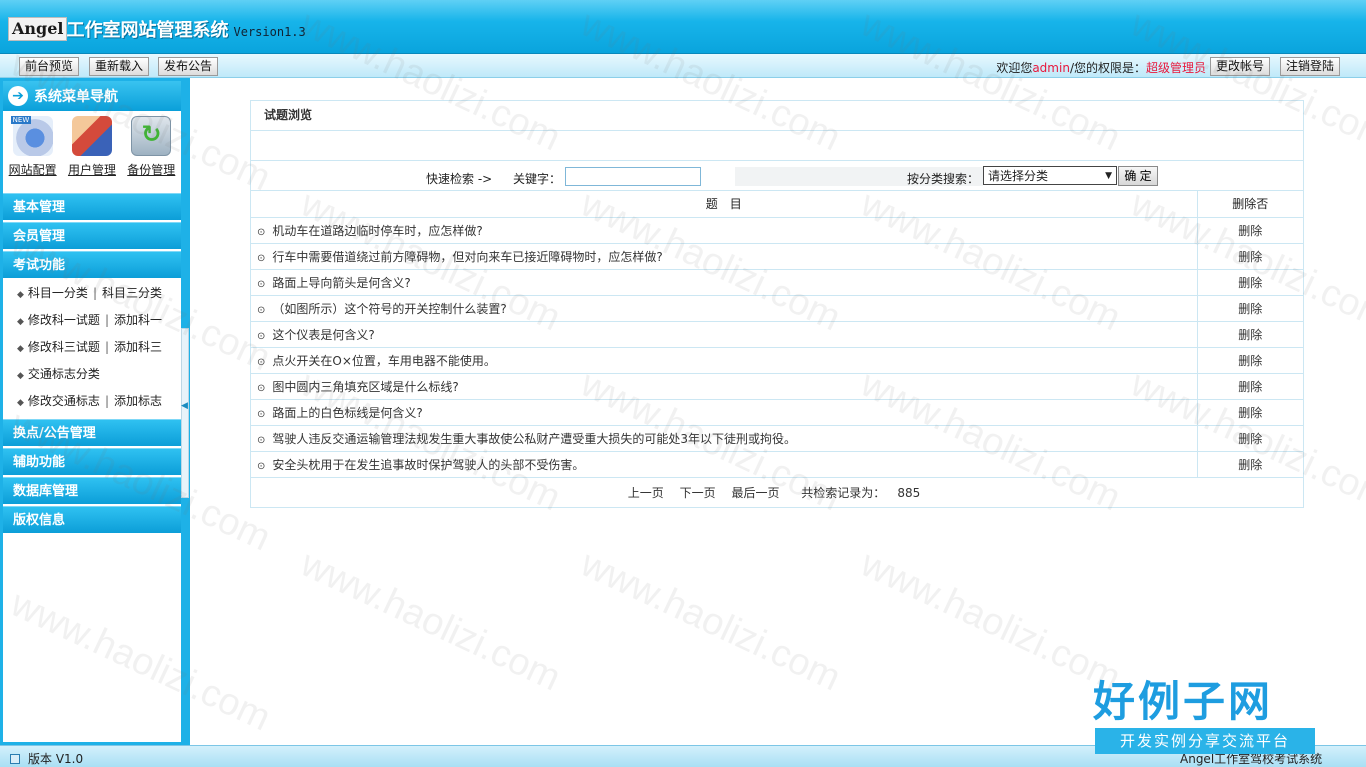 Image resolution: width=1366 pixels, height=767 pixels. Describe the element at coordinates (777, 146) in the screenshot. I see `panel-spacer` at that location.